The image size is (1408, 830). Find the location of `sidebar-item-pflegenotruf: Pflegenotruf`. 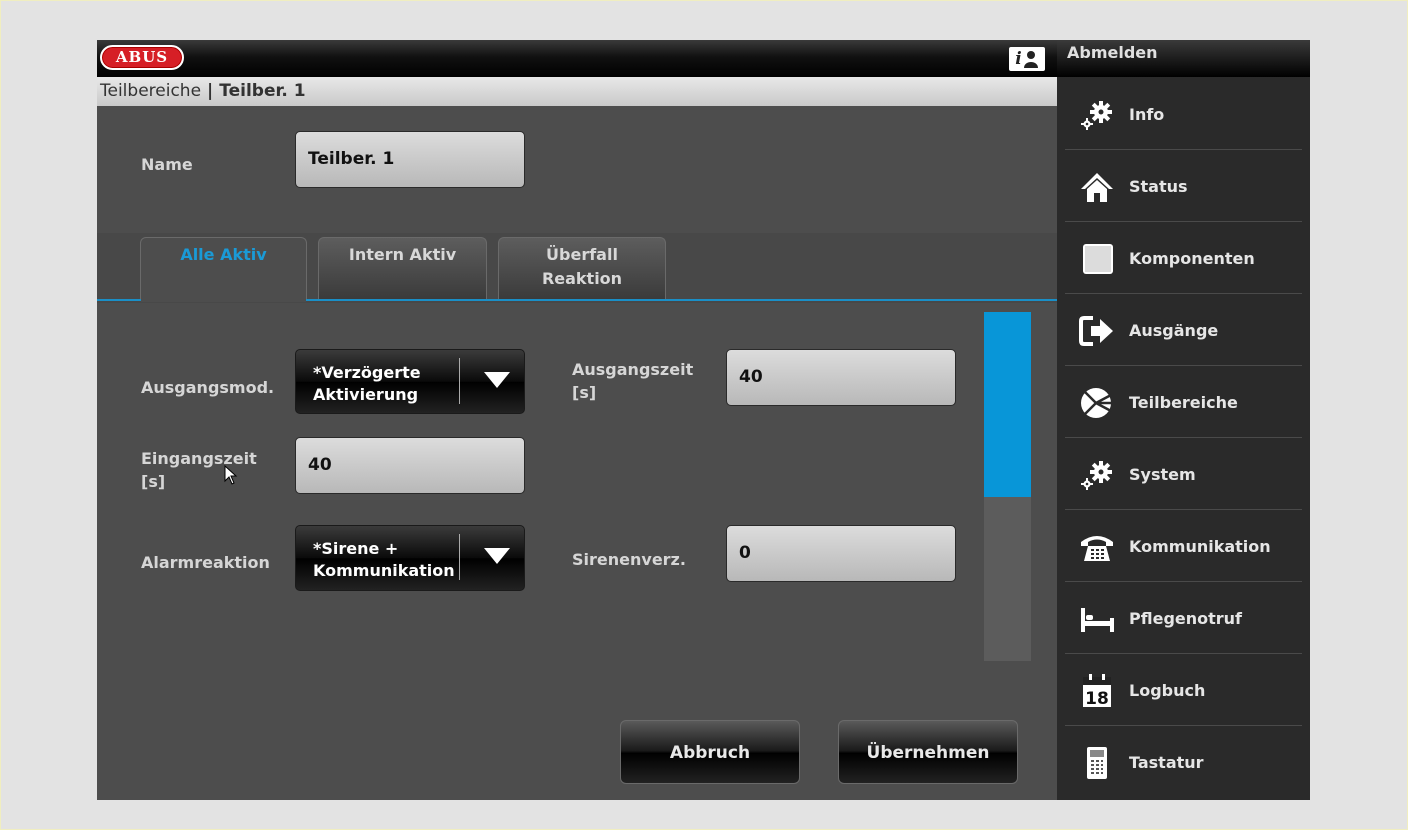

sidebar-item-pflegenotruf: Pflegenotruf is located at coordinates (1183, 618).